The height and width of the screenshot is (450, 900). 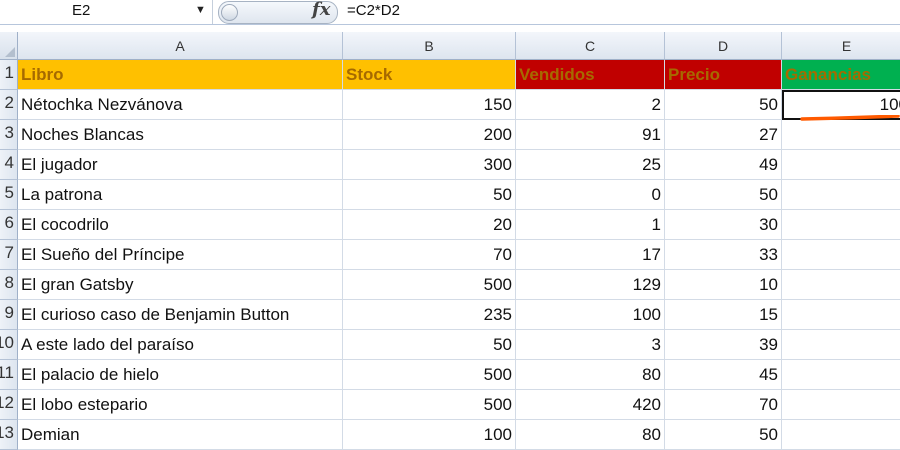 I want to click on cell-vendidos: 0, so click(x=590, y=195).